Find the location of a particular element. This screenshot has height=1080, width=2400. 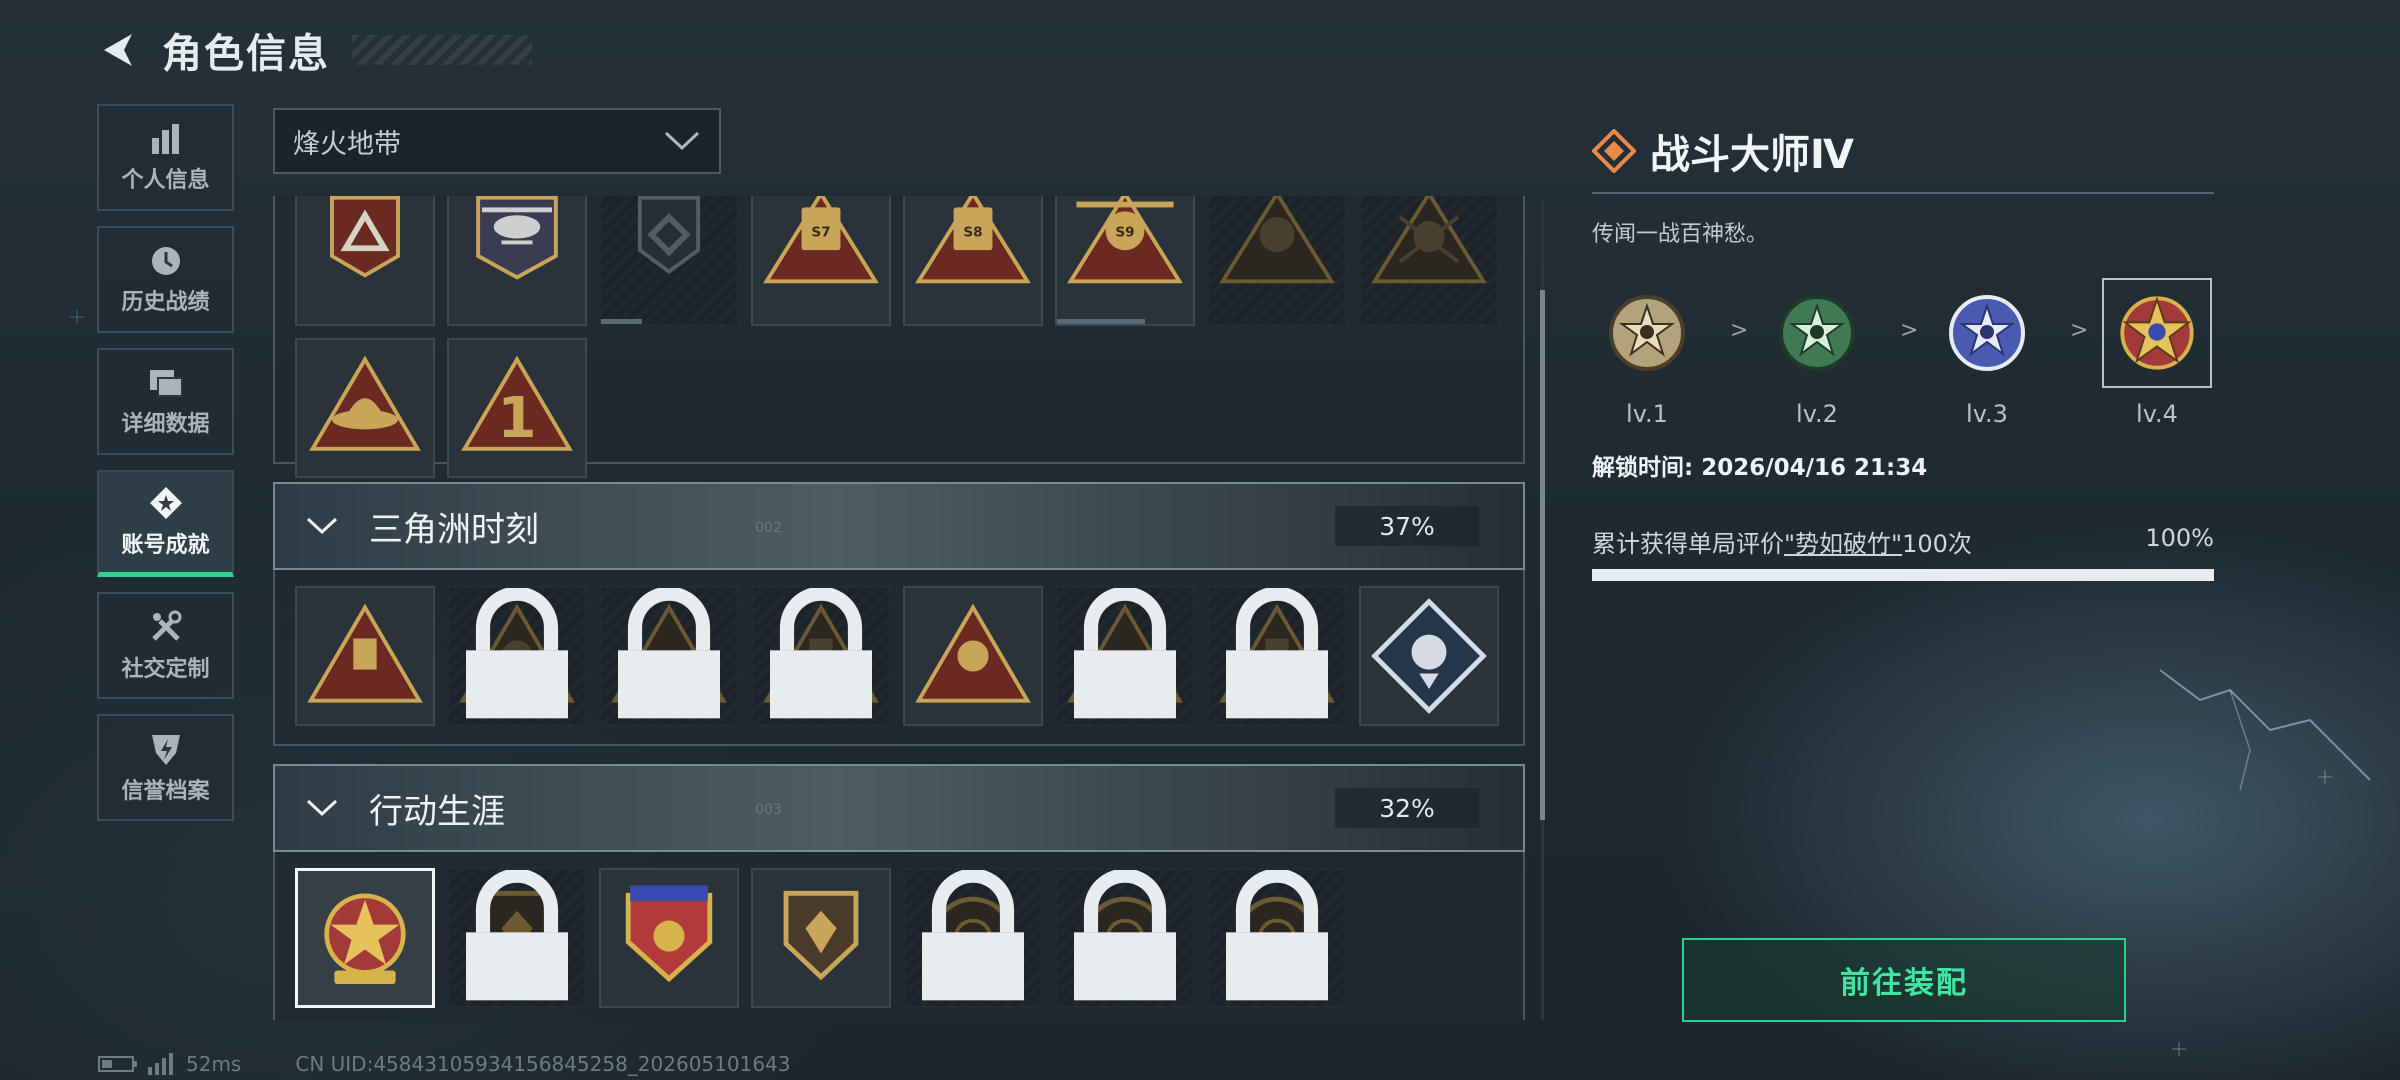

level-label: lv.3 is located at coordinates (1987, 414).